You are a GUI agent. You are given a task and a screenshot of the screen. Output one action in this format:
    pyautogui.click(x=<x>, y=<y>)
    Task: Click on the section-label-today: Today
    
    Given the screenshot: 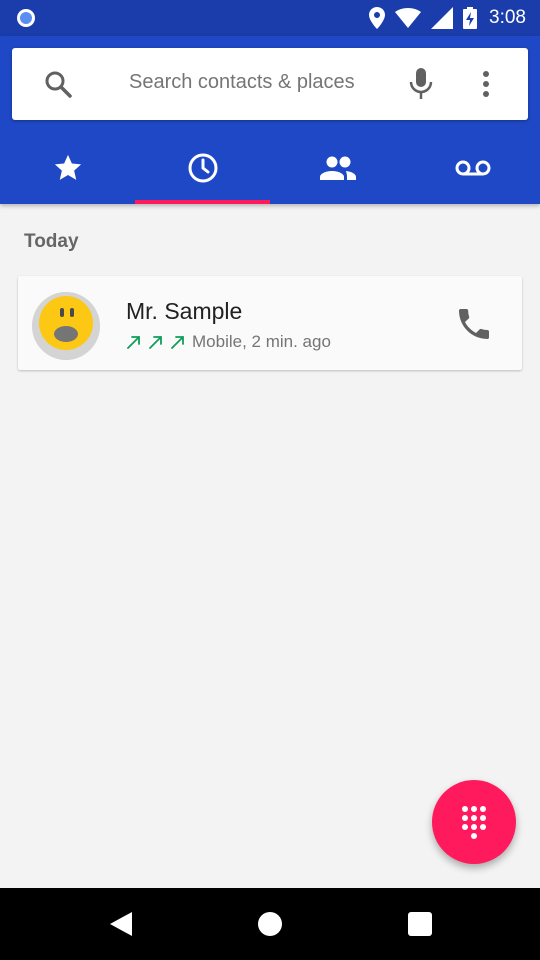 What is the action you would take?
    pyautogui.click(x=51, y=241)
    